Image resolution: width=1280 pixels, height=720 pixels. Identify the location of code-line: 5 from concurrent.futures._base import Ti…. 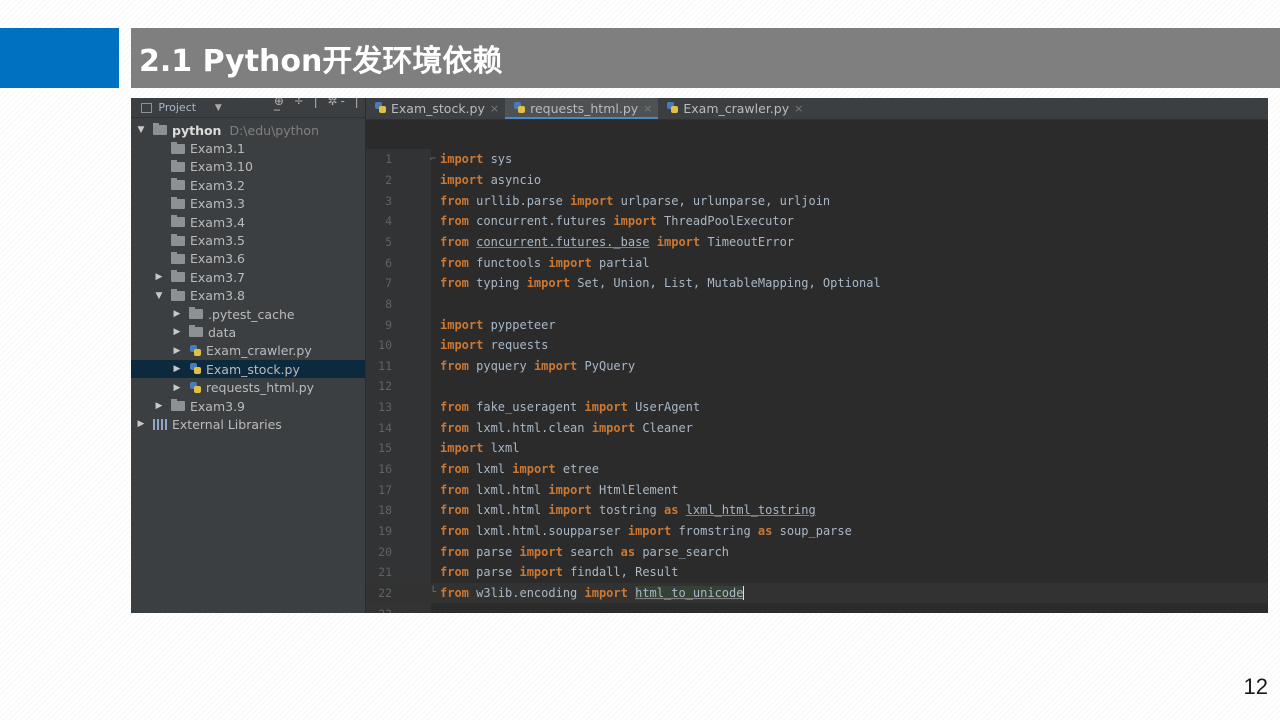
(817, 242).